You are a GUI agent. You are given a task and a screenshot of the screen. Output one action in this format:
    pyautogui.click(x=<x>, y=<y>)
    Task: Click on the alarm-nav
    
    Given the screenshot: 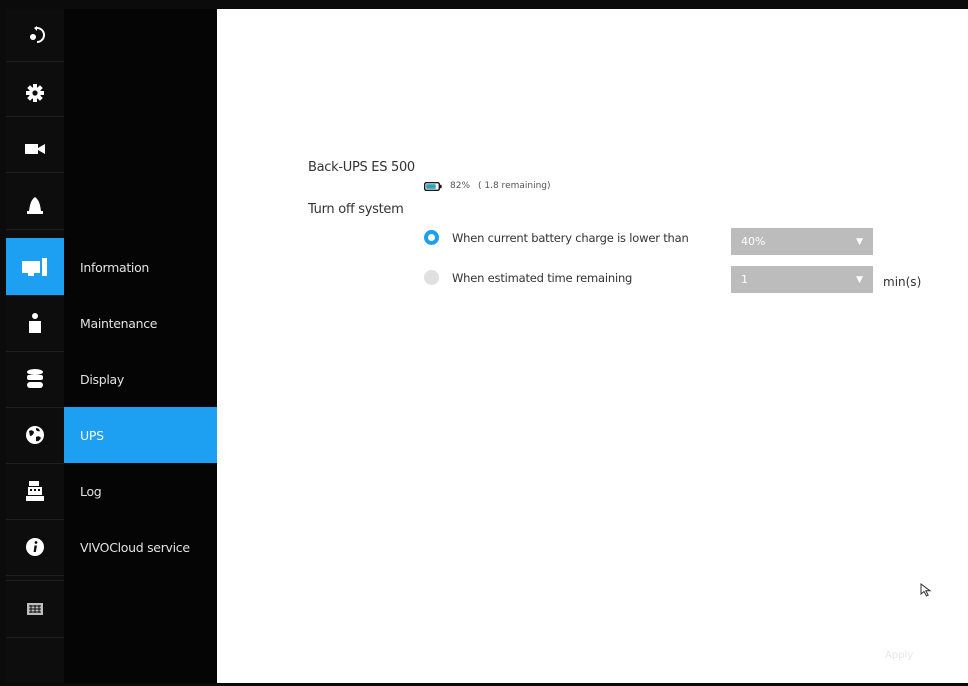 What is the action you would take?
    pyautogui.click(x=35, y=206)
    